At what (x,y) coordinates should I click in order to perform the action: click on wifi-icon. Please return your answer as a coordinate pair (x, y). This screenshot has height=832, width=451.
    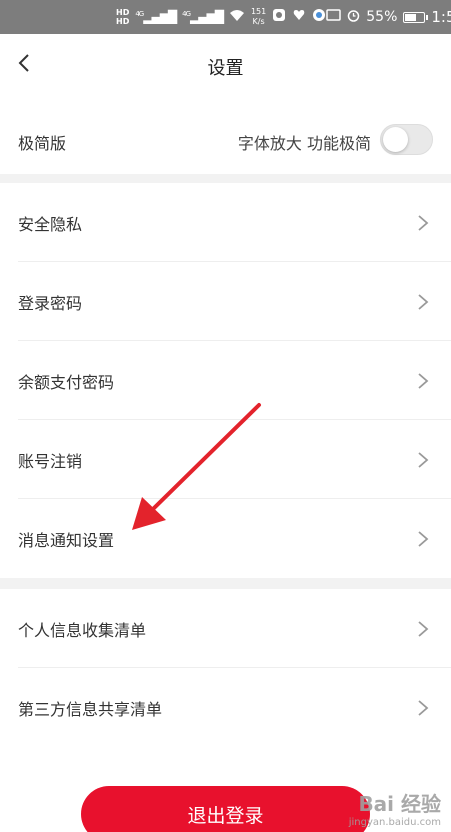
    Looking at the image, I should click on (237, 17).